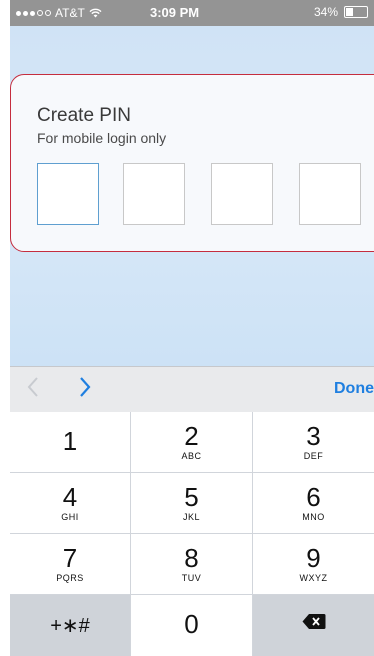 The image size is (374, 656). I want to click on key-letters: PQRS, so click(70, 578).